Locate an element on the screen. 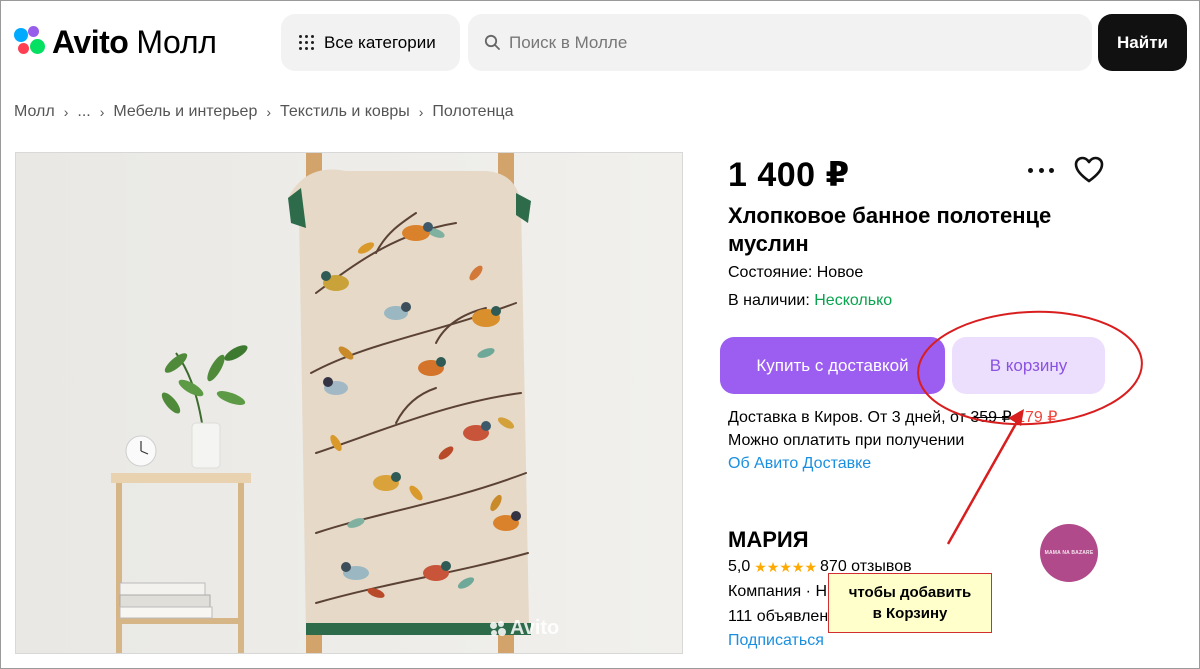 This screenshot has height=669, width=1200. buy-with-delivery-button: Купить с доставкой is located at coordinates (832, 365).